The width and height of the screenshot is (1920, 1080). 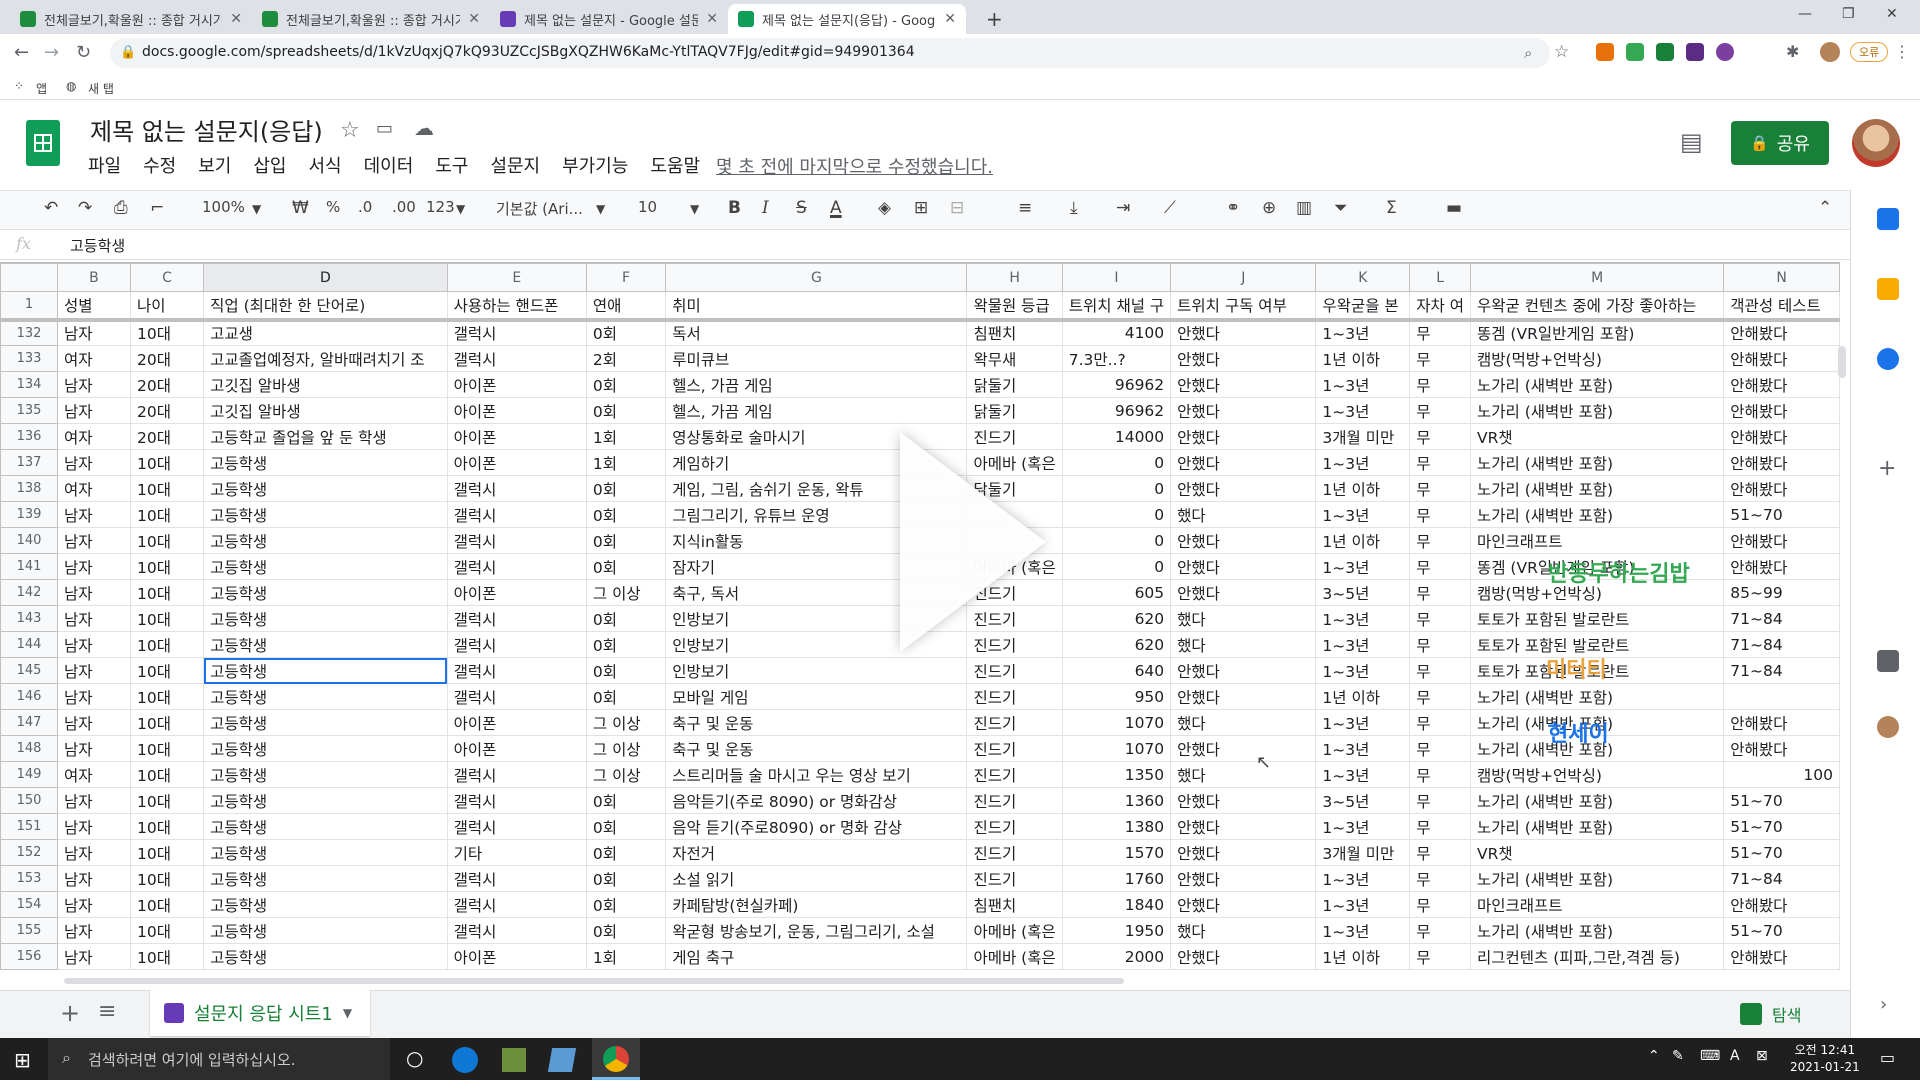 What do you see at coordinates (1116, 956) in the screenshot?
I see `cell: 2000` at bounding box center [1116, 956].